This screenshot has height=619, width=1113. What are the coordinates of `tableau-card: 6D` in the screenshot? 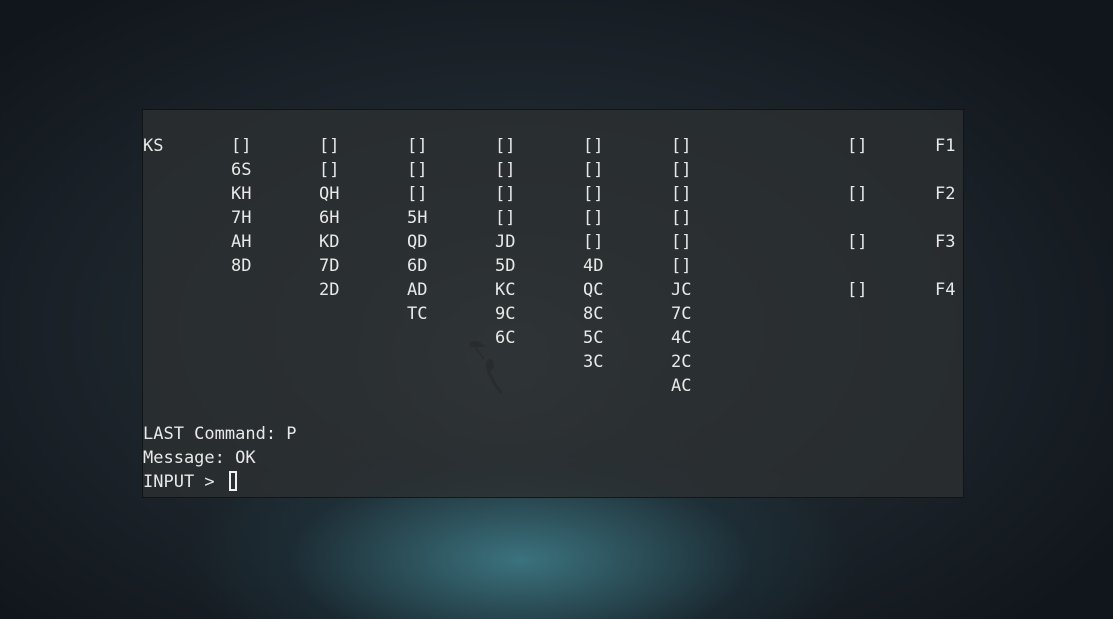 It's located at (417, 266).